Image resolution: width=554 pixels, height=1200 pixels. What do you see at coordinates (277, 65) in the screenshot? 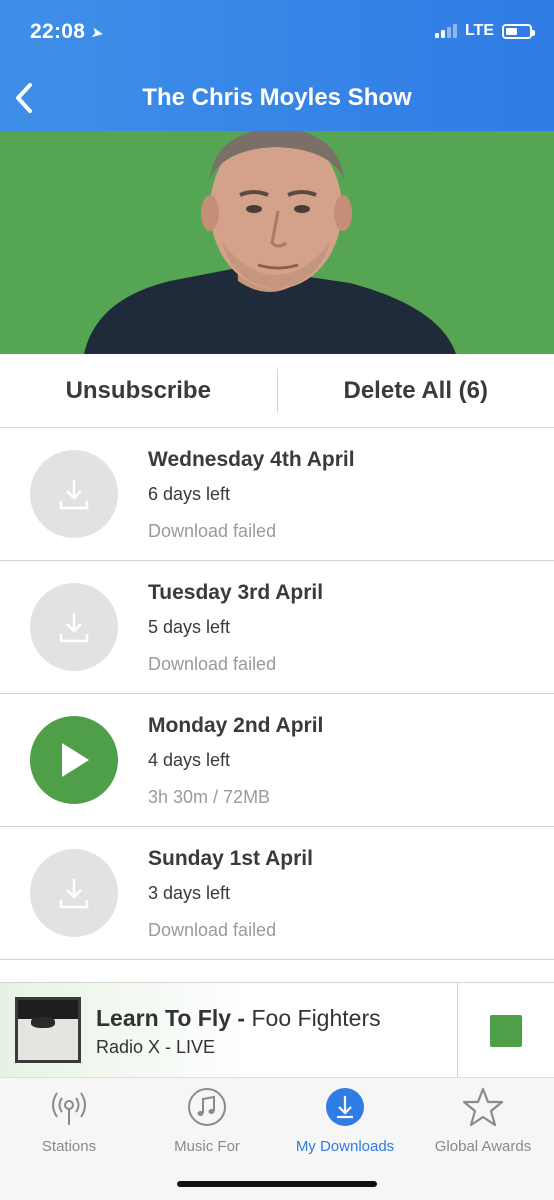
I see `top-bar: 22:08 ➤ LTE The Chris Moyles Show` at bounding box center [277, 65].